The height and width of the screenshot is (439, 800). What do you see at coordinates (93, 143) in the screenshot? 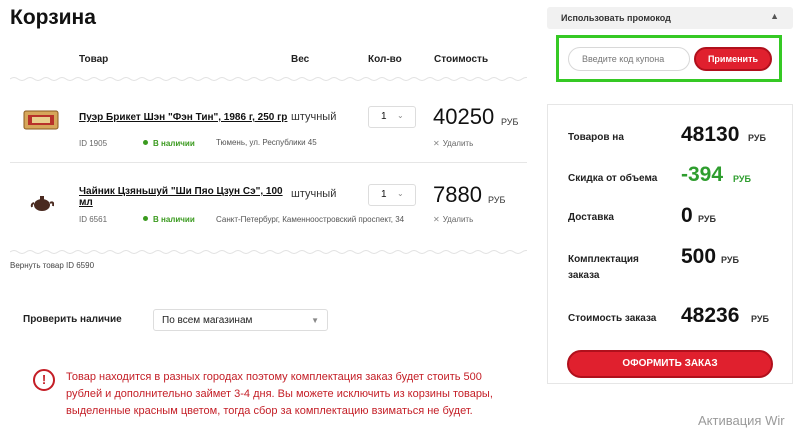
I see `product-id: ID 1905` at bounding box center [93, 143].